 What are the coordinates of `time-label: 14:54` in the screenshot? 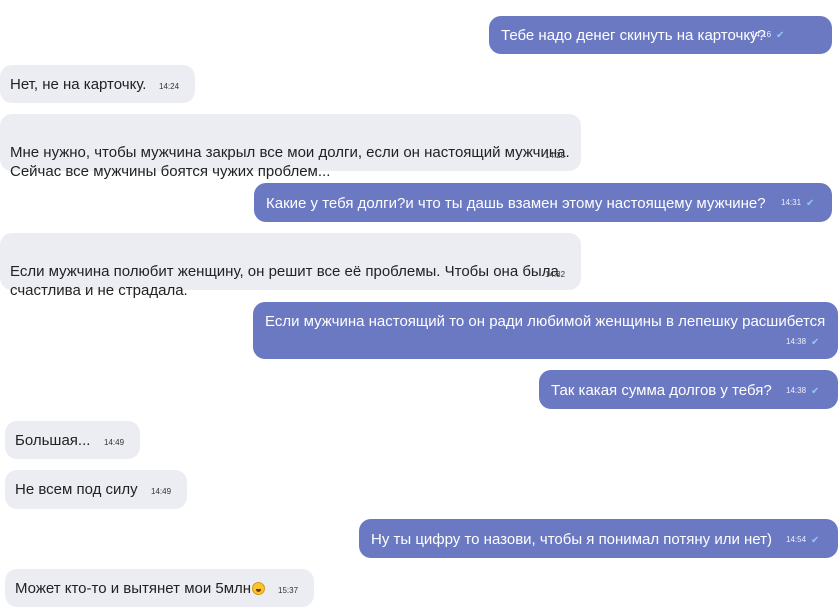 It's located at (796, 539).